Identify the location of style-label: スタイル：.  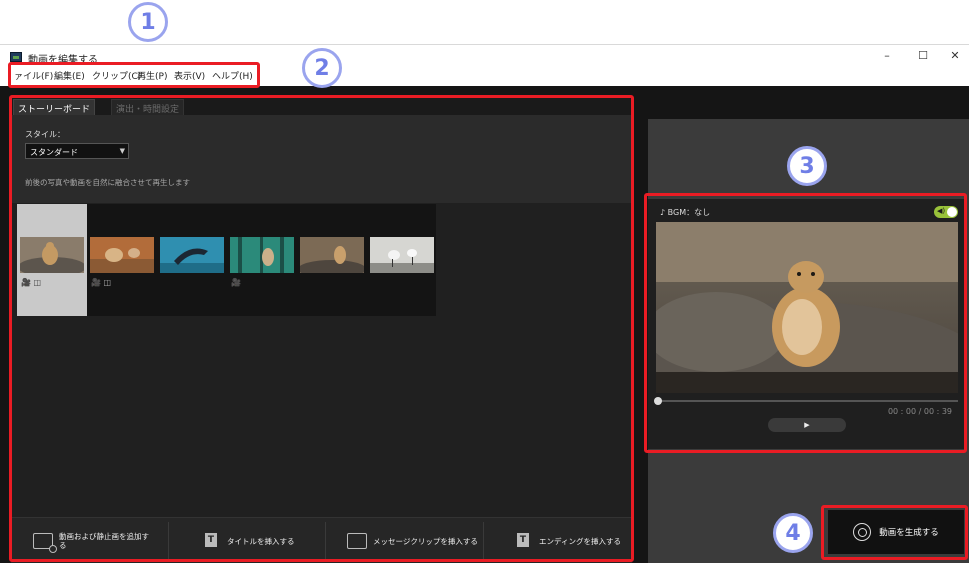
(45, 134).